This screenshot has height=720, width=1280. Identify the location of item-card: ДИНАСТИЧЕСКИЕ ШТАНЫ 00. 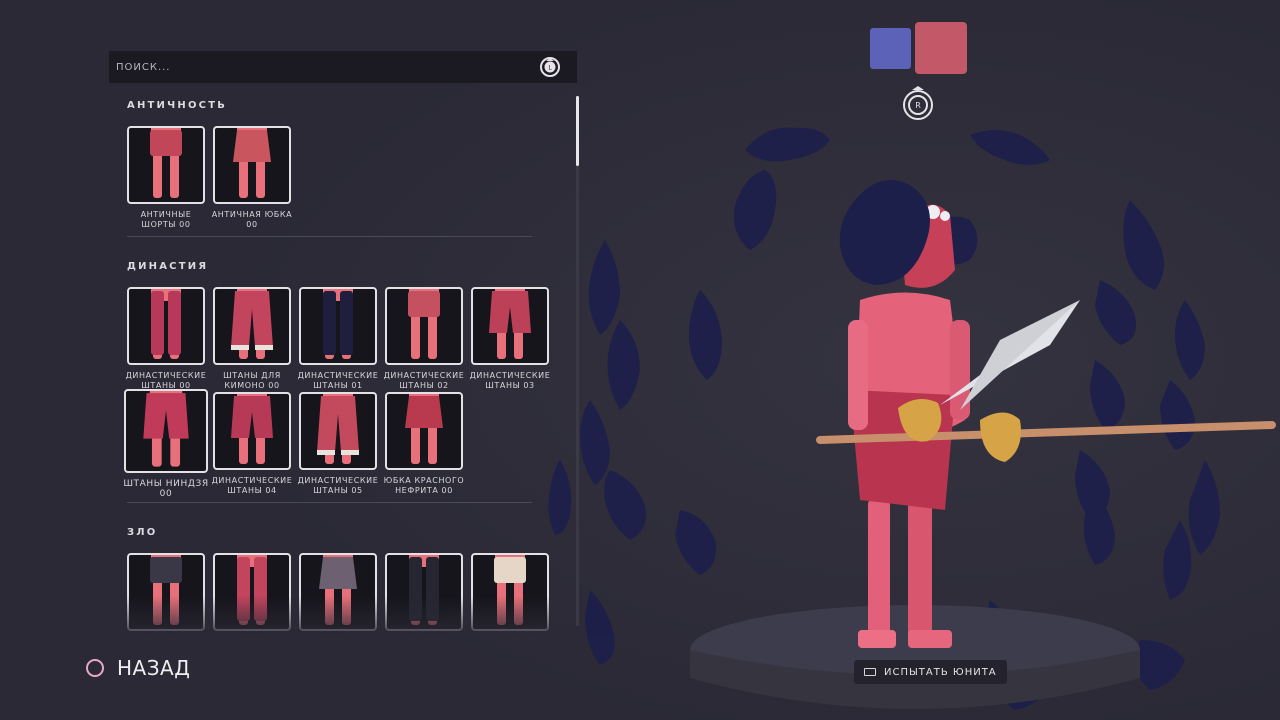
(166, 338).